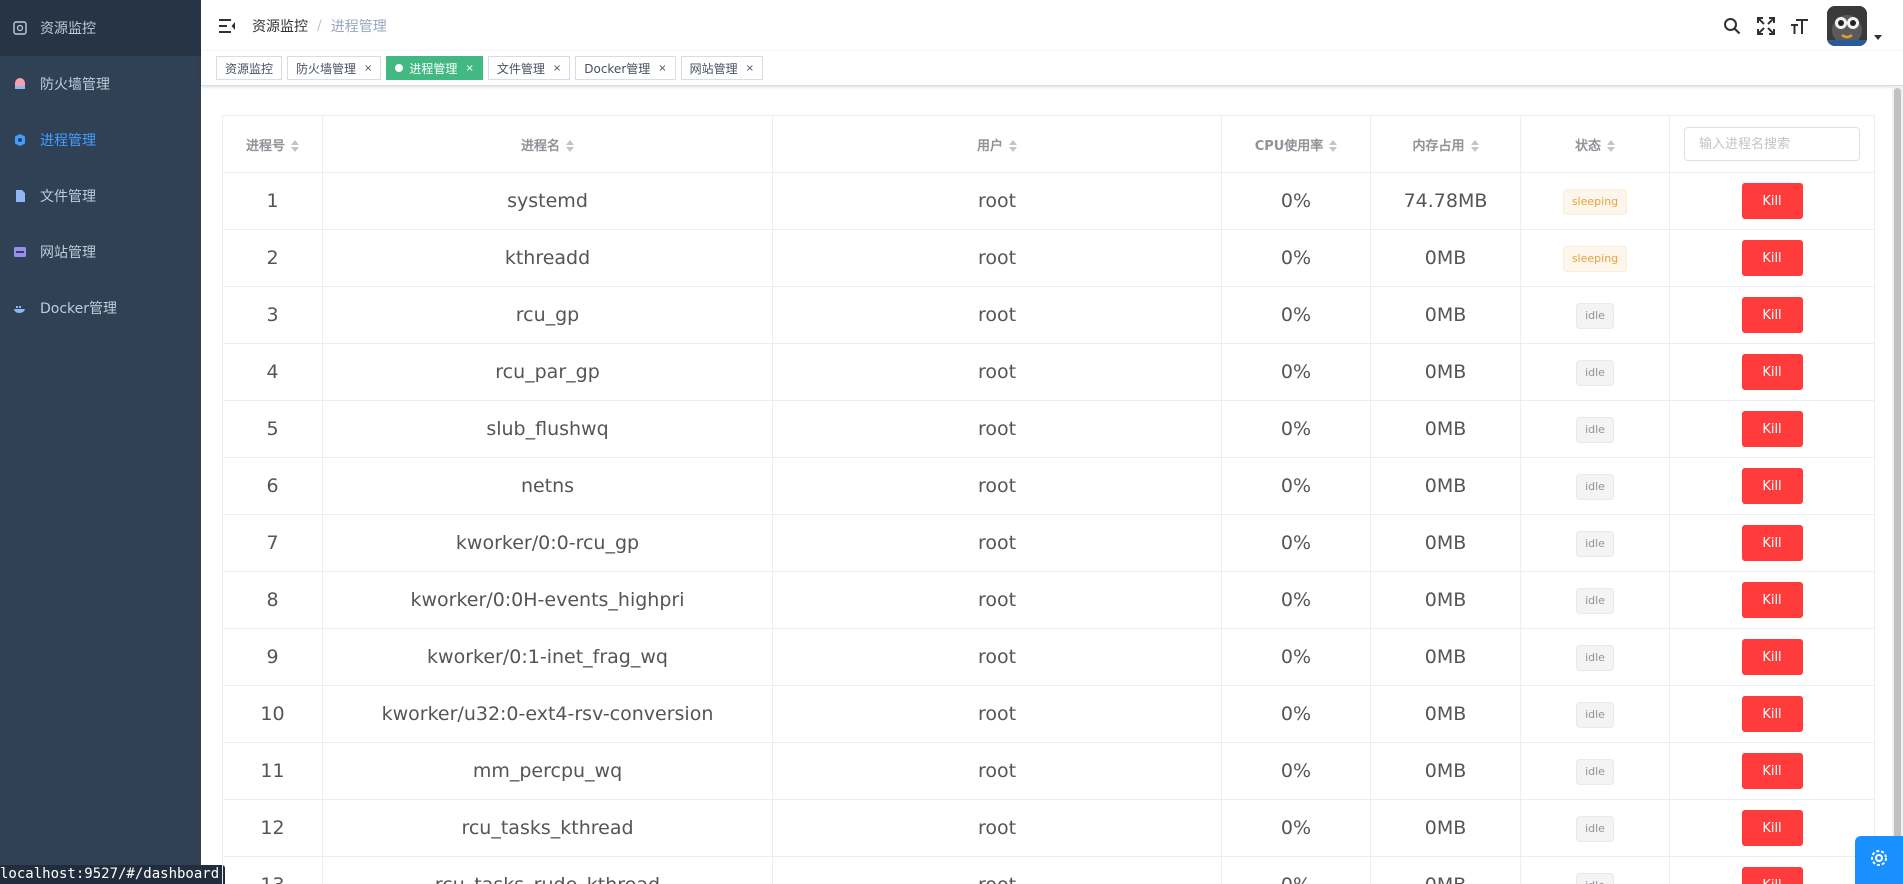  Describe the element at coordinates (399, 68) in the screenshot. I see `active-dot-icon` at that location.